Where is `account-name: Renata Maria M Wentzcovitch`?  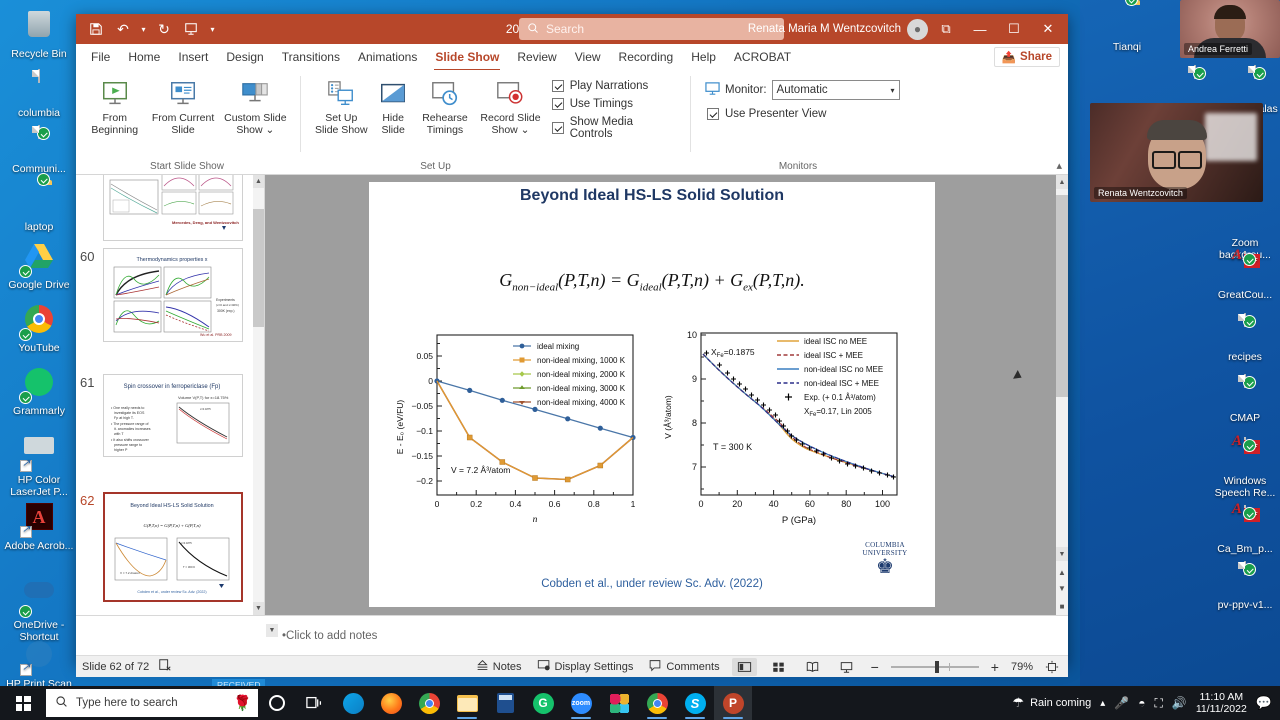 account-name: Renata Maria M Wentzcovitch is located at coordinates (824, 29).